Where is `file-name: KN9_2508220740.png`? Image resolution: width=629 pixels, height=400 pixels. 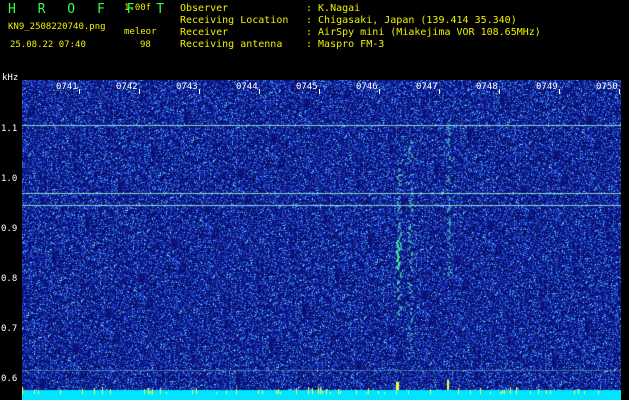
file-name: KN9_2508220740.png is located at coordinates (57, 27).